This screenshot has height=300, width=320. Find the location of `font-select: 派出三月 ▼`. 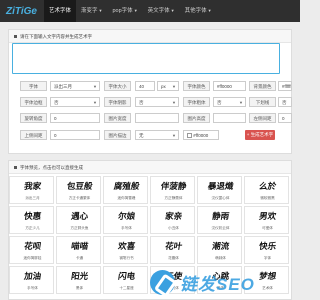

font-select: 派出三月 ▼ is located at coordinates (75, 86).